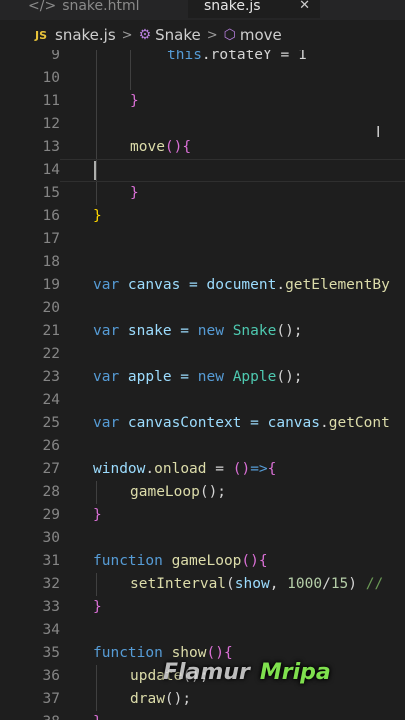 The width and height of the screenshot is (405, 720). I want to click on line-number: 17, so click(51, 239).